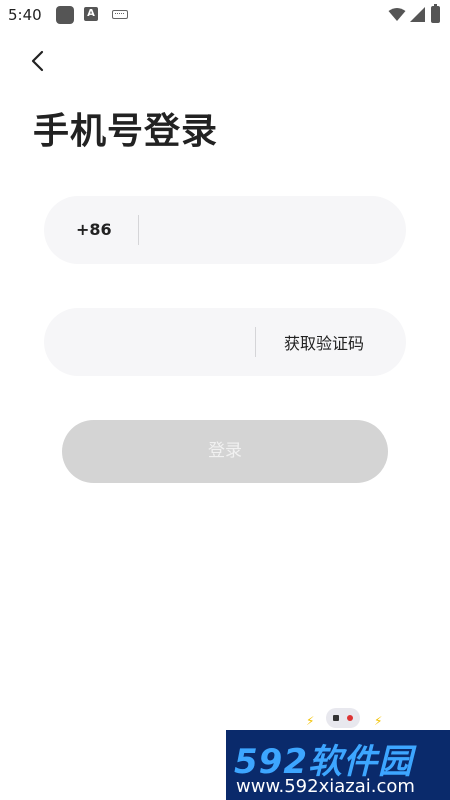 The image size is (450, 800). I want to click on login-button: 登录, so click(225, 451).